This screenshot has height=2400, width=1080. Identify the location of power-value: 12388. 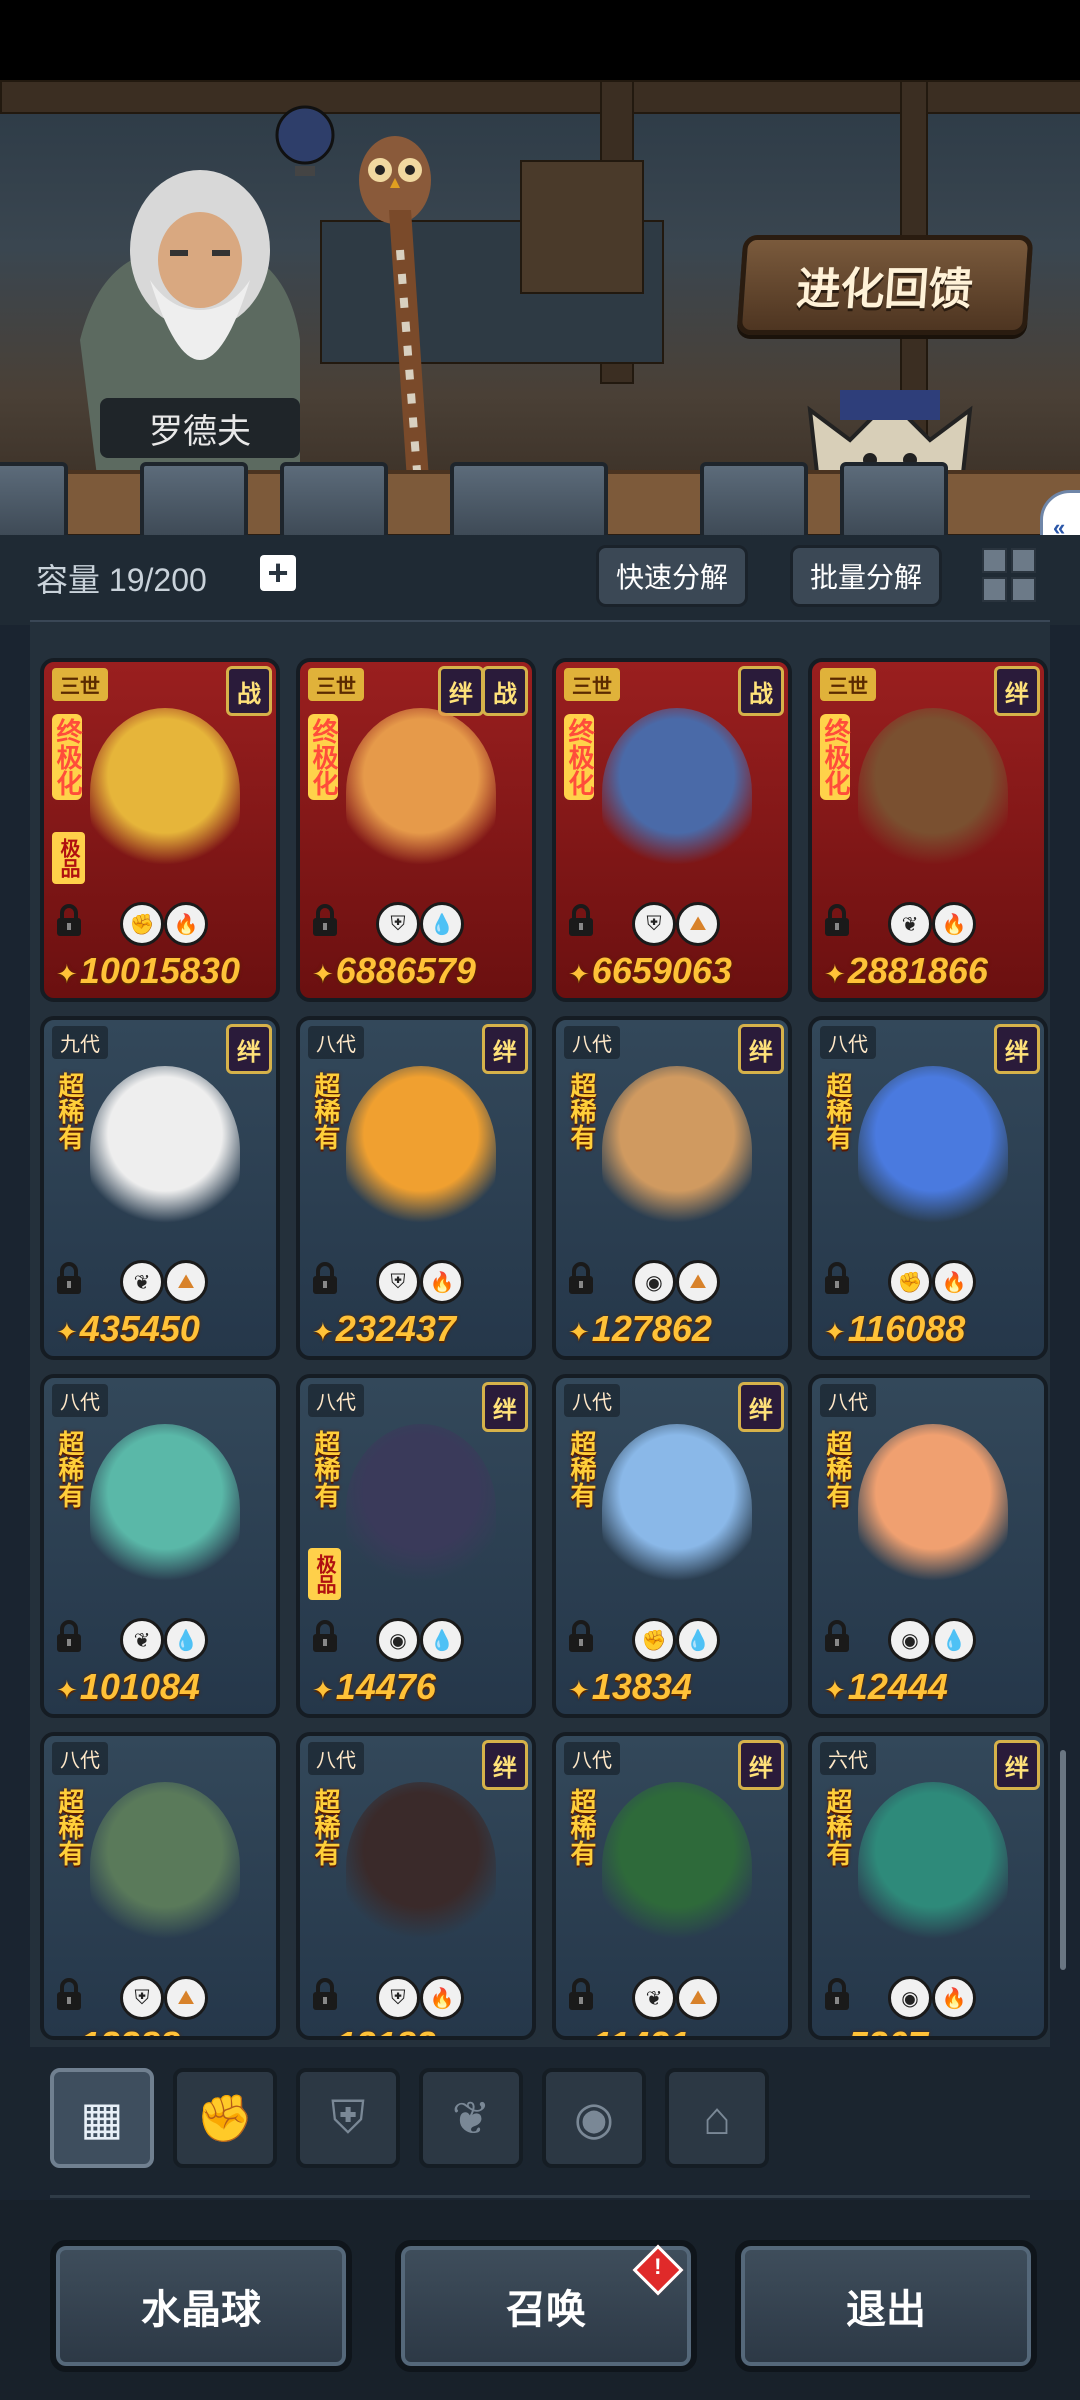
(118, 2030).